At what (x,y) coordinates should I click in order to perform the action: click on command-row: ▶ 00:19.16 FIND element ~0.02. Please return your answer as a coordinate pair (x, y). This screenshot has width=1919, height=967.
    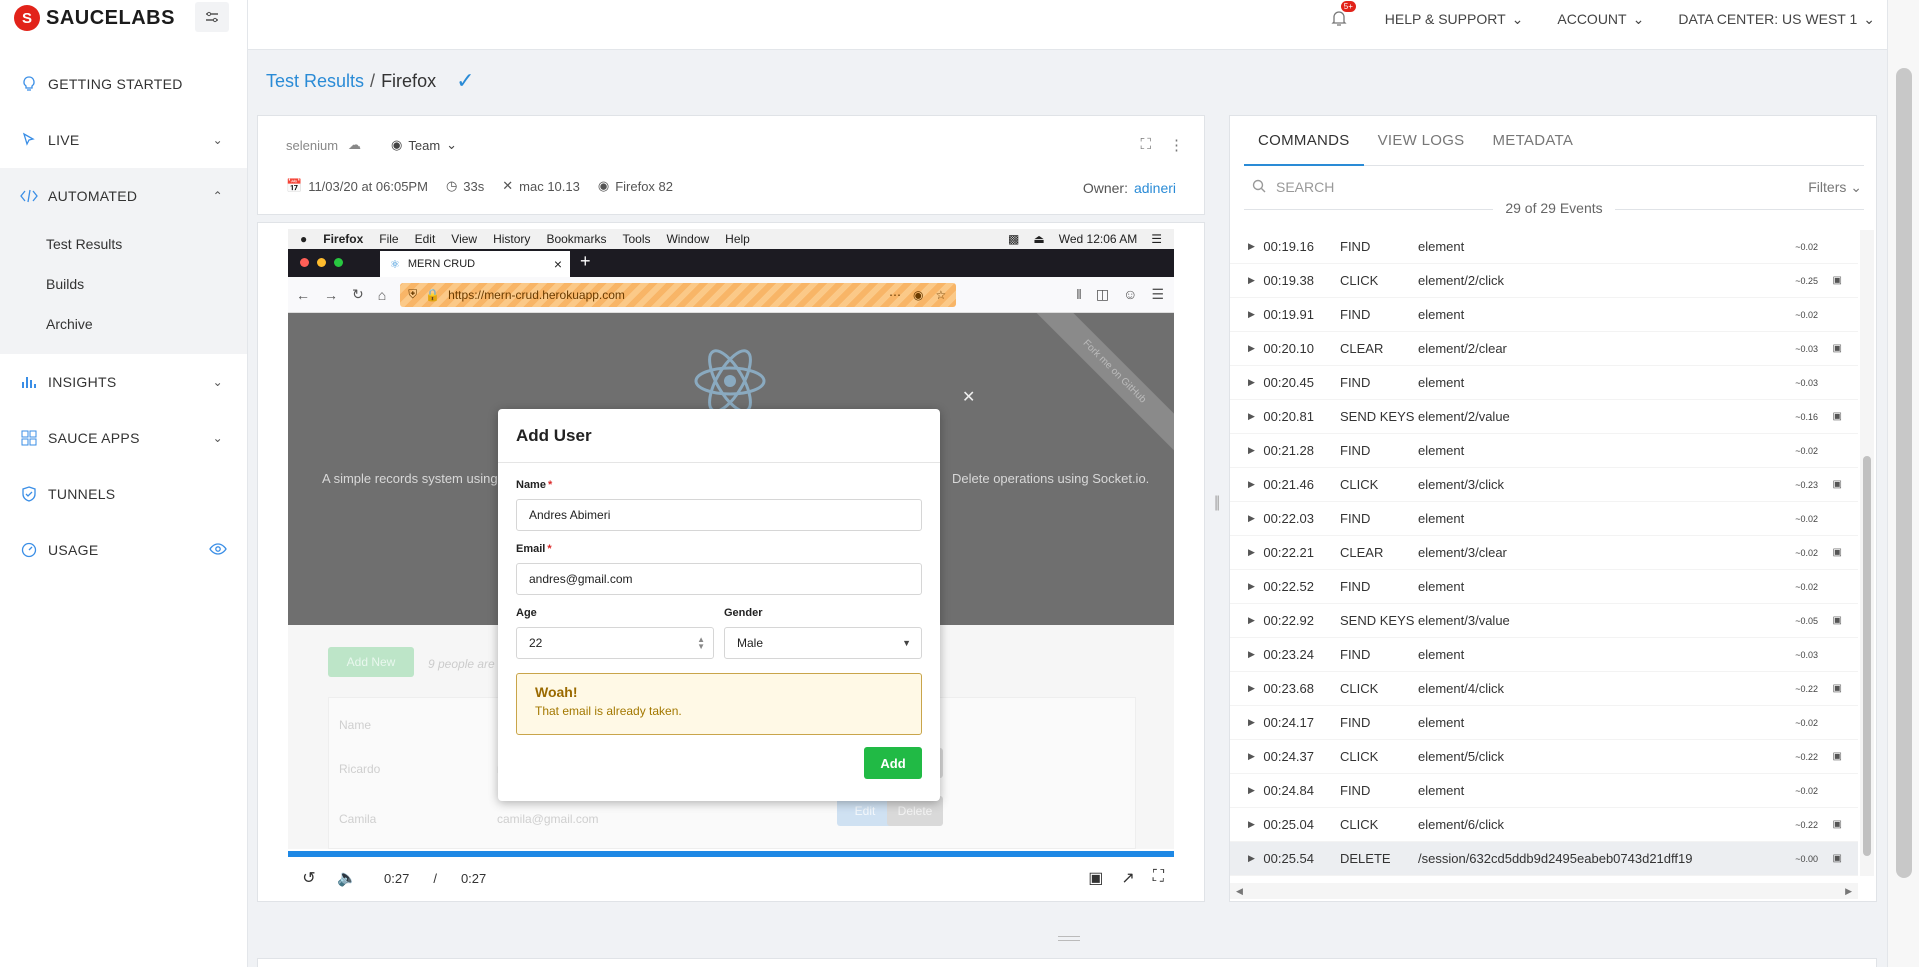
    Looking at the image, I should click on (1544, 247).